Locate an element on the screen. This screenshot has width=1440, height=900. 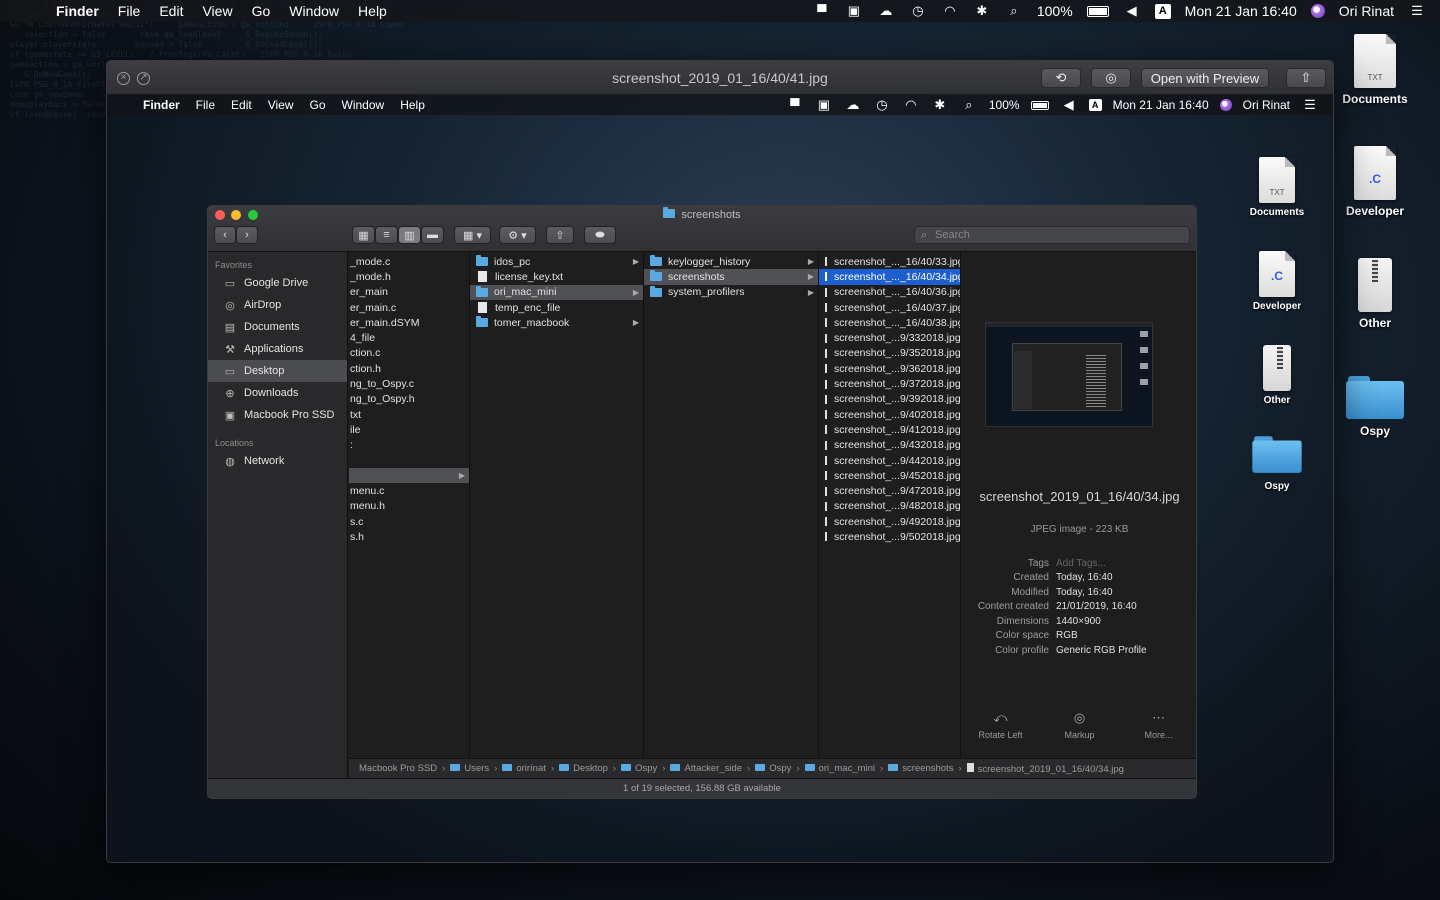
notification-center-icon: ☰ is located at coordinates (1417, 11).